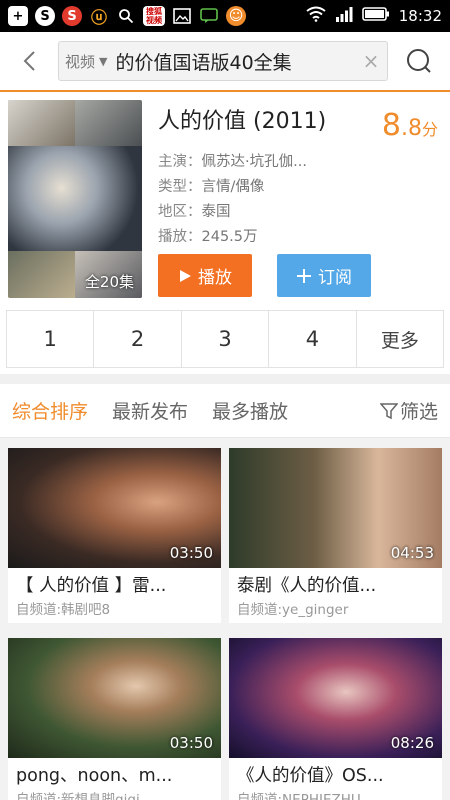 Image resolution: width=450 pixels, height=800 pixels. Describe the element at coordinates (429, 129) in the screenshot. I see `score-unit: 分` at that location.